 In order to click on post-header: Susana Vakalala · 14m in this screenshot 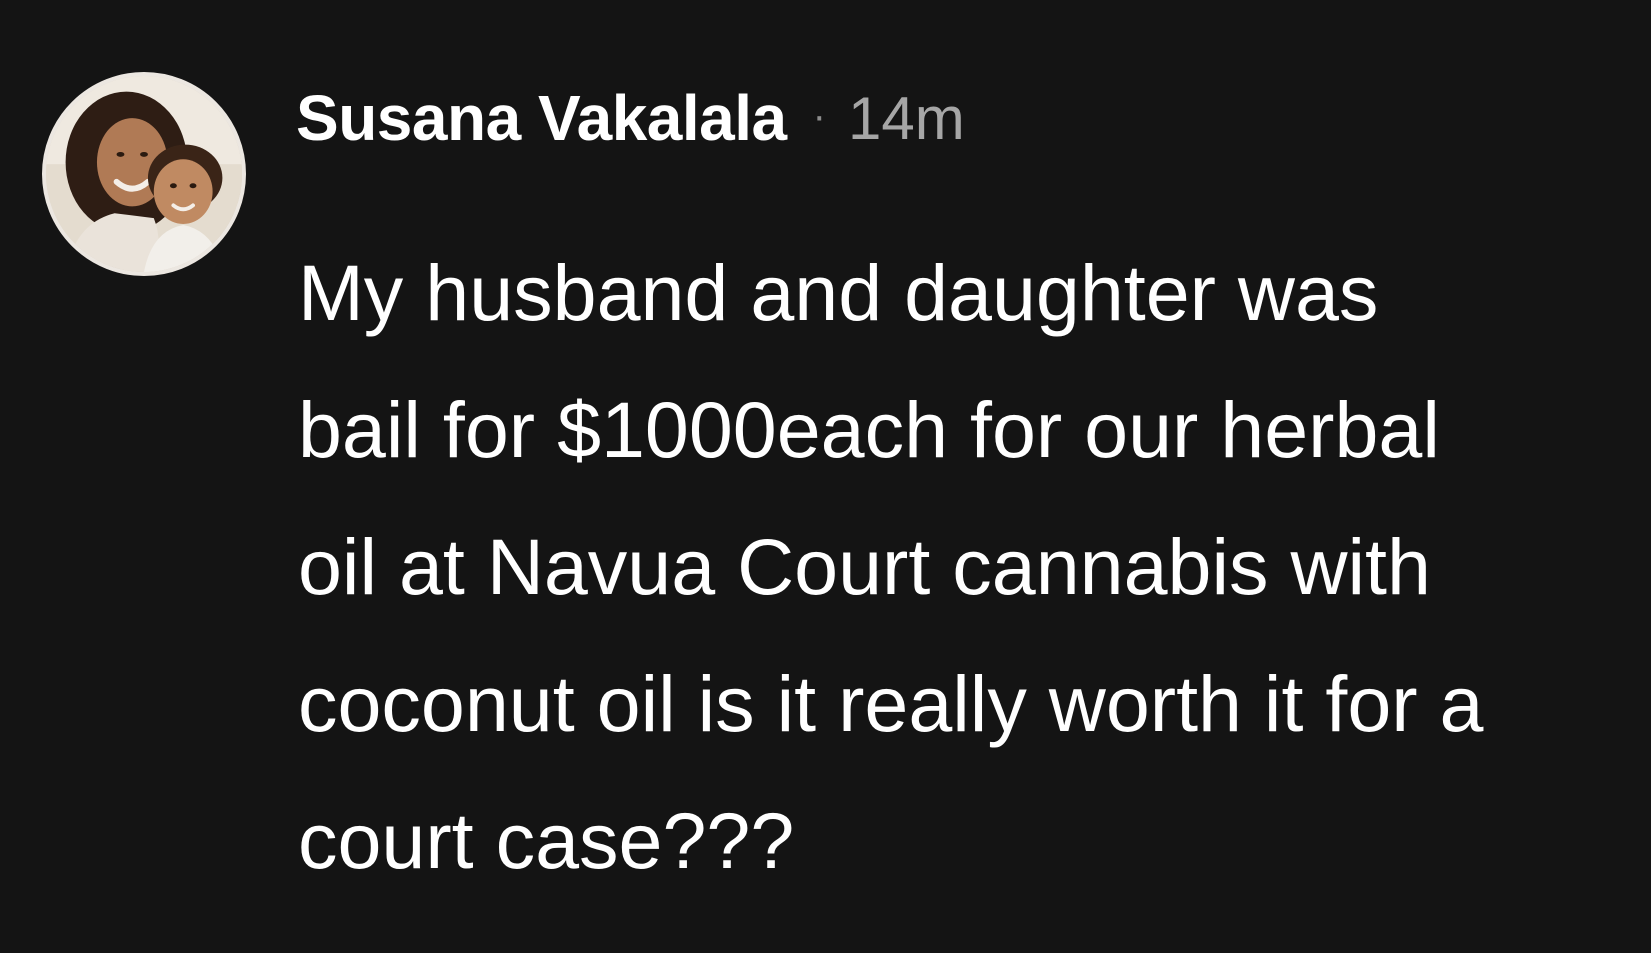, I will do `click(630, 118)`.